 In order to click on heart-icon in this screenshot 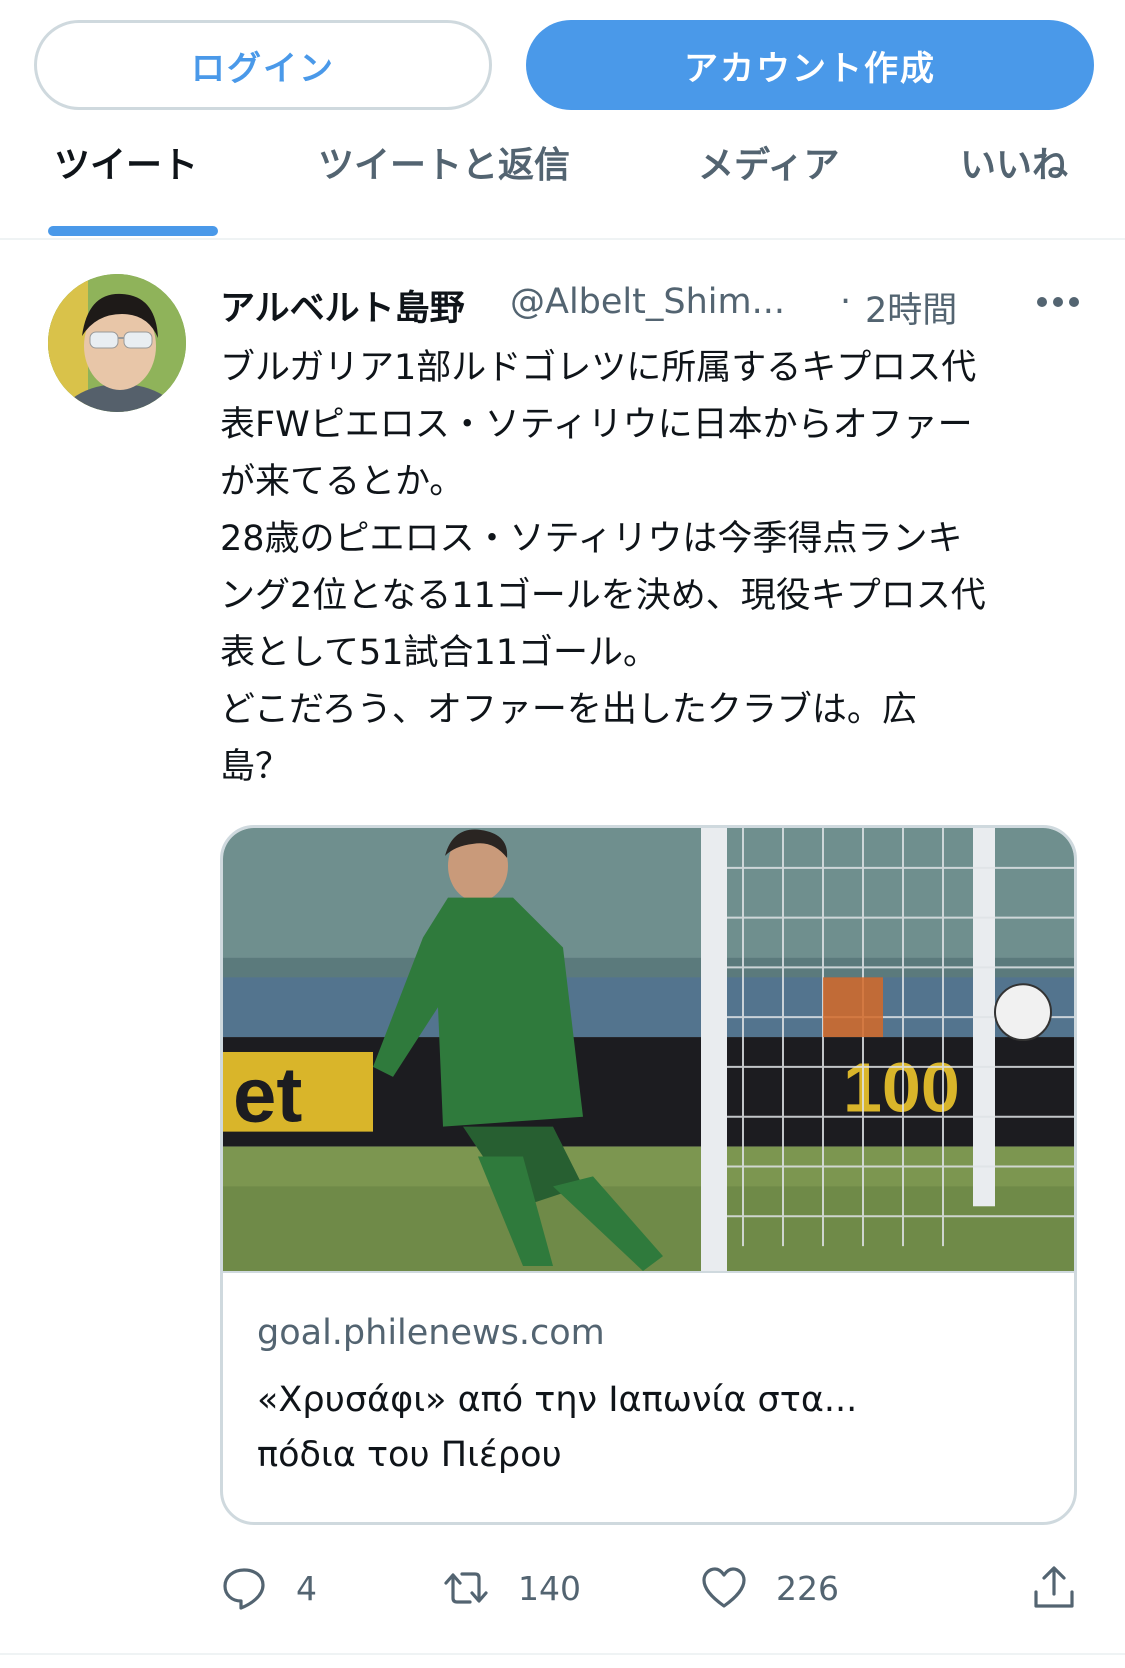, I will do `click(724, 1588)`.